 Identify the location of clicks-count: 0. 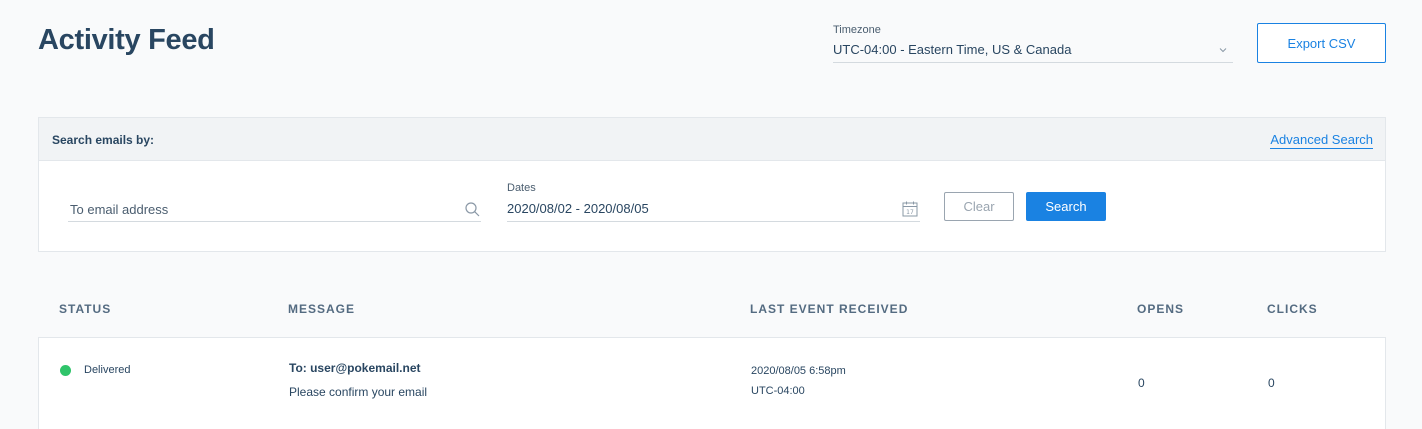
(1271, 383).